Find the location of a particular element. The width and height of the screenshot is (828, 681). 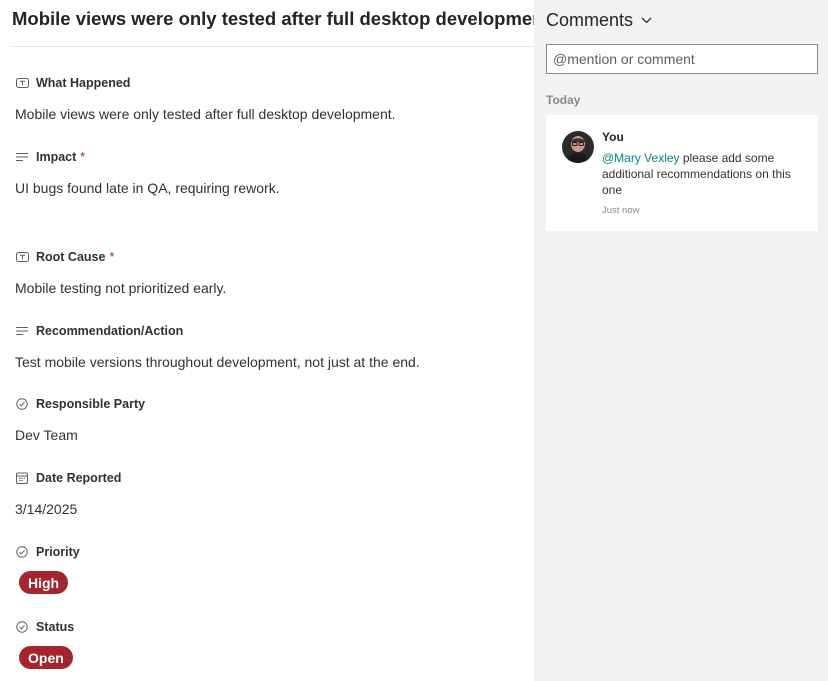

status-badge: Open is located at coordinates (46, 657).